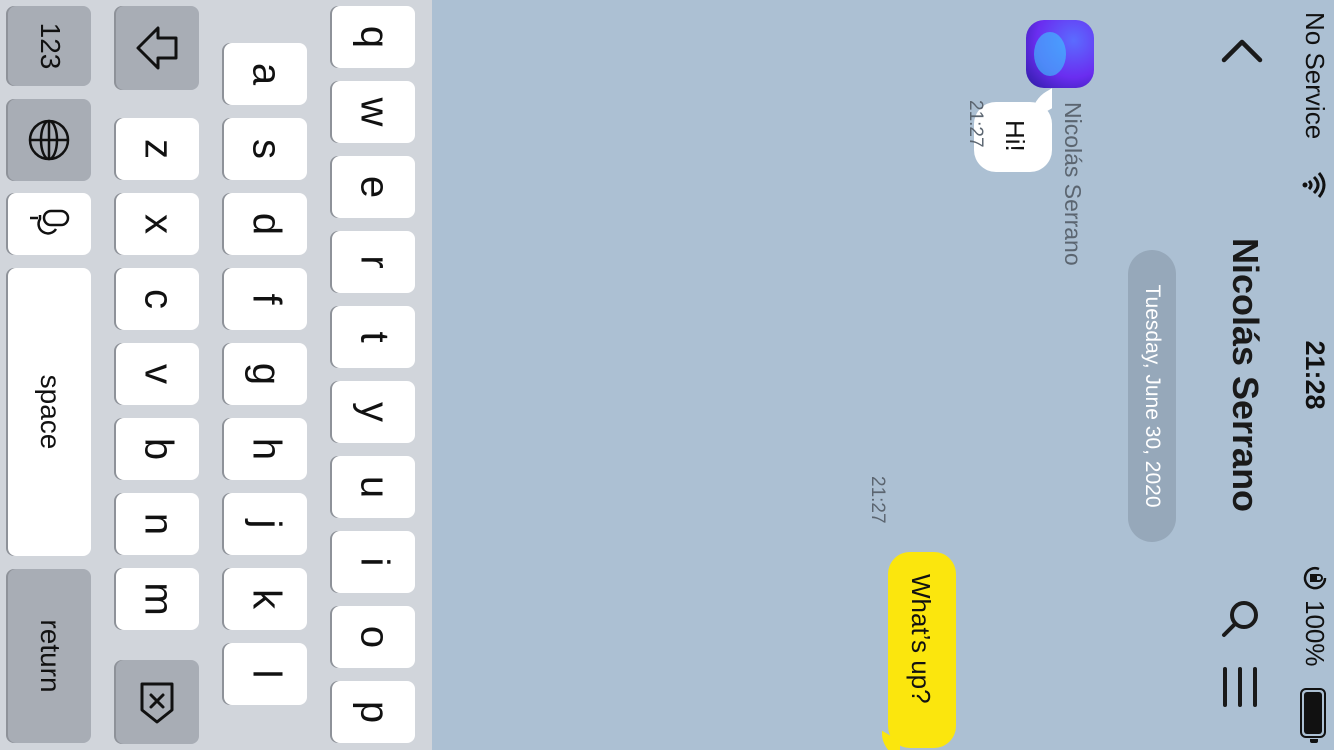 The height and width of the screenshot is (750, 1334). I want to click on microphone-icon, so click(50, 222).